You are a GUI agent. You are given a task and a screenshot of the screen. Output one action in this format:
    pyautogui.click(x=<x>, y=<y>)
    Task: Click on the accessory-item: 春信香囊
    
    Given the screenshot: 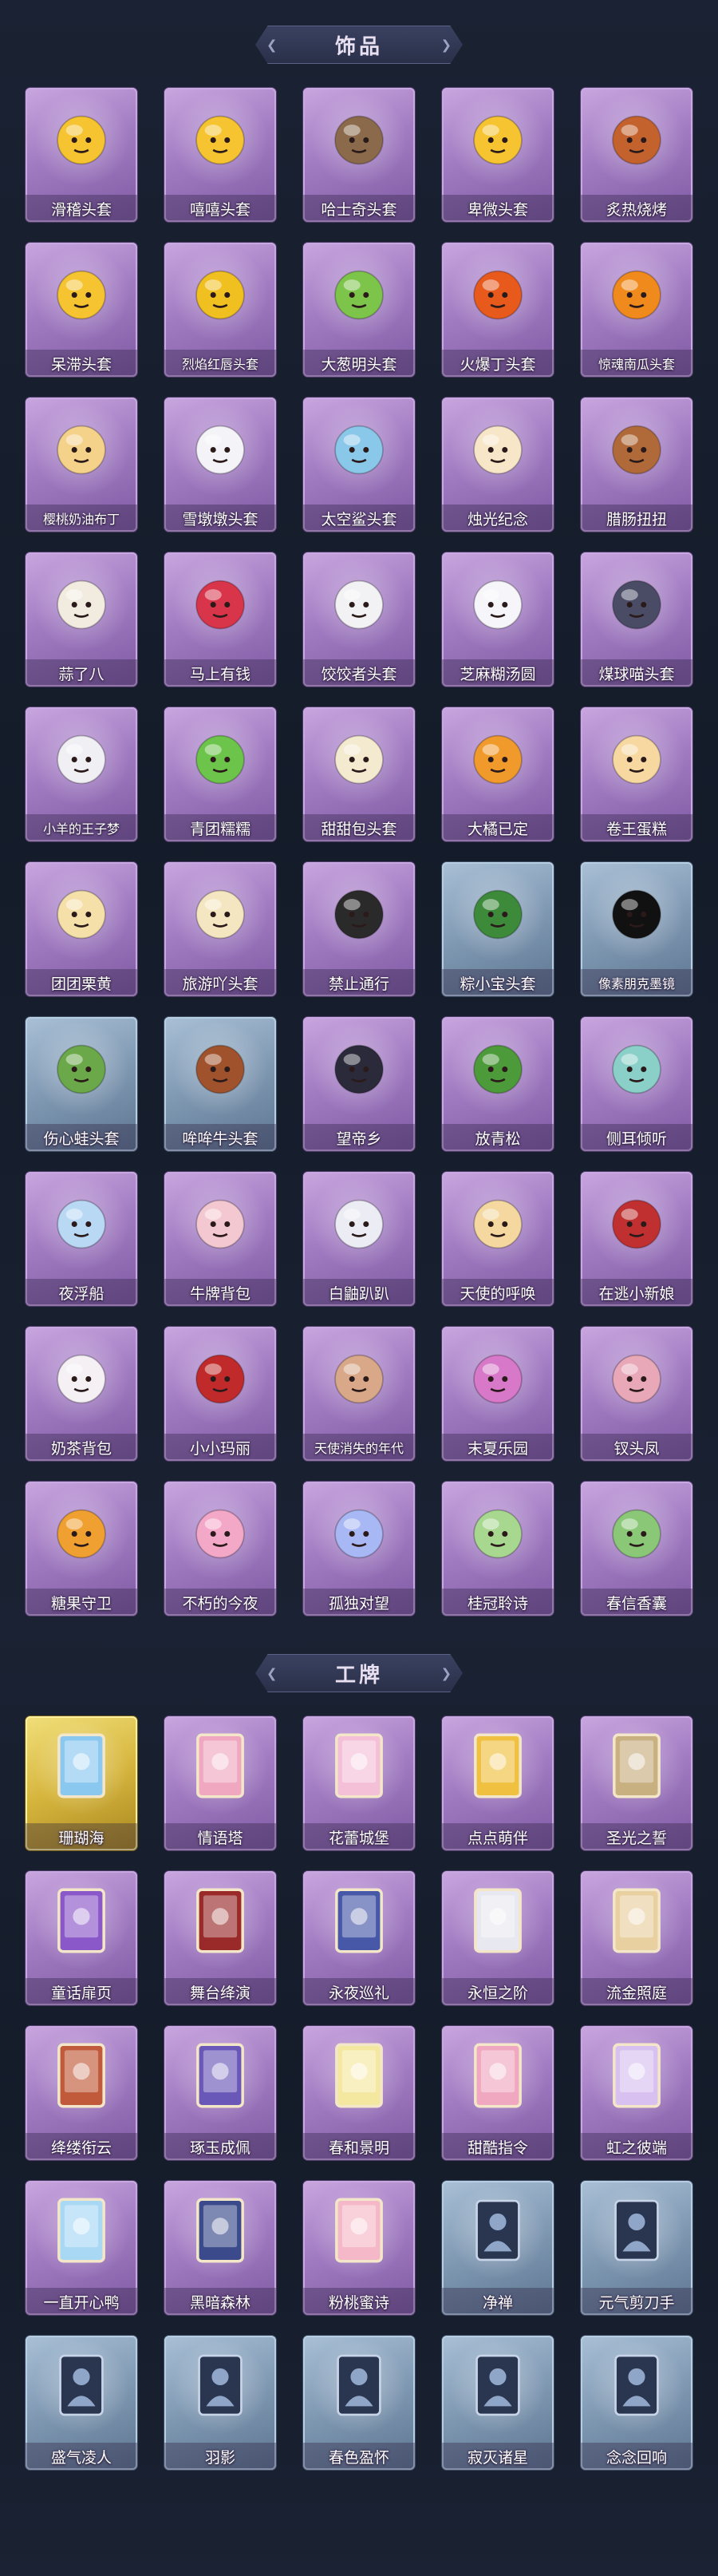 What is the action you would take?
    pyautogui.click(x=636, y=1549)
    